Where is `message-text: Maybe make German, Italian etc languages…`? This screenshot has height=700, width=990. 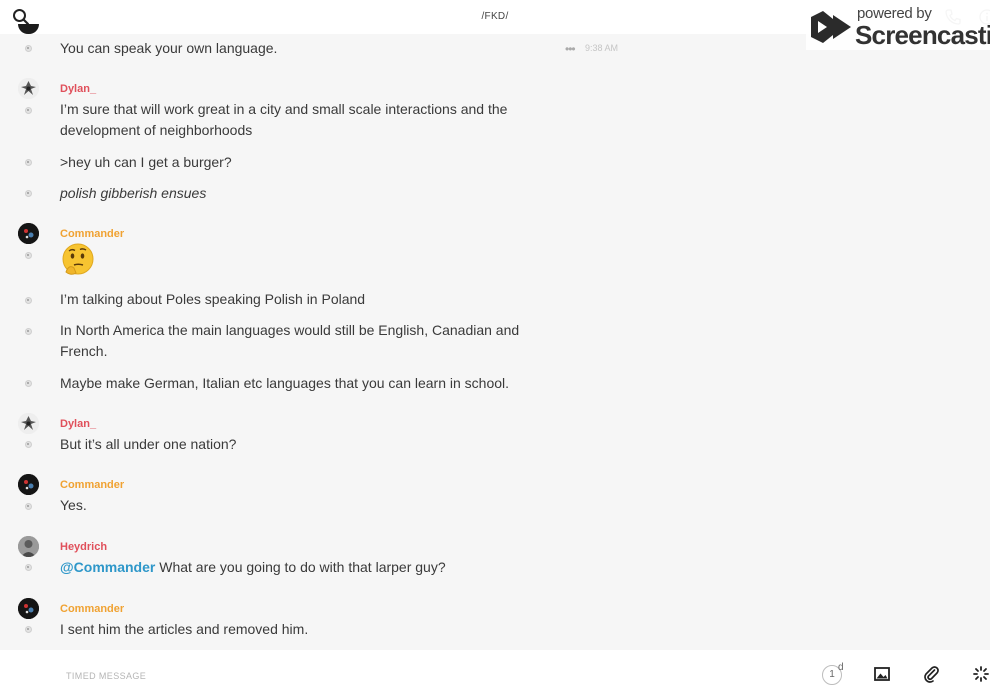
message-text: Maybe make German, Italian etc languages… is located at coordinates (285, 383).